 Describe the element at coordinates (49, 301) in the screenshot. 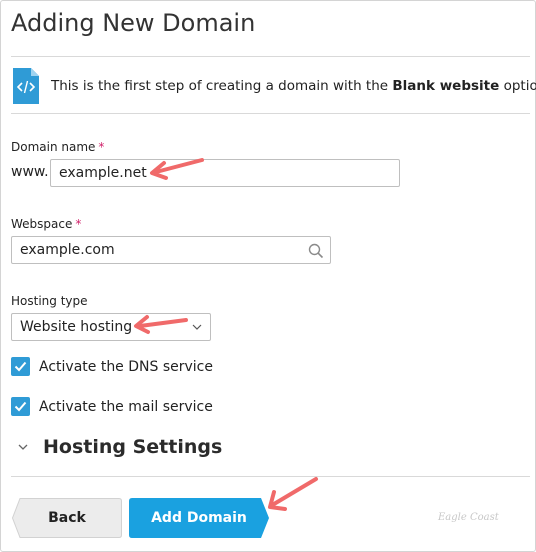

I see `hosting-type-label: Hosting type` at that location.